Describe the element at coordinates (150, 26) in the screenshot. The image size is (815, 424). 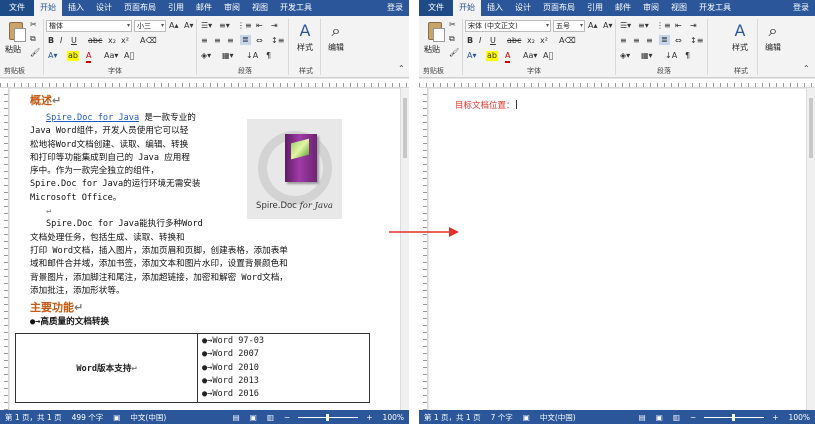
I see `font-size-select: 小三 ▾` at that location.